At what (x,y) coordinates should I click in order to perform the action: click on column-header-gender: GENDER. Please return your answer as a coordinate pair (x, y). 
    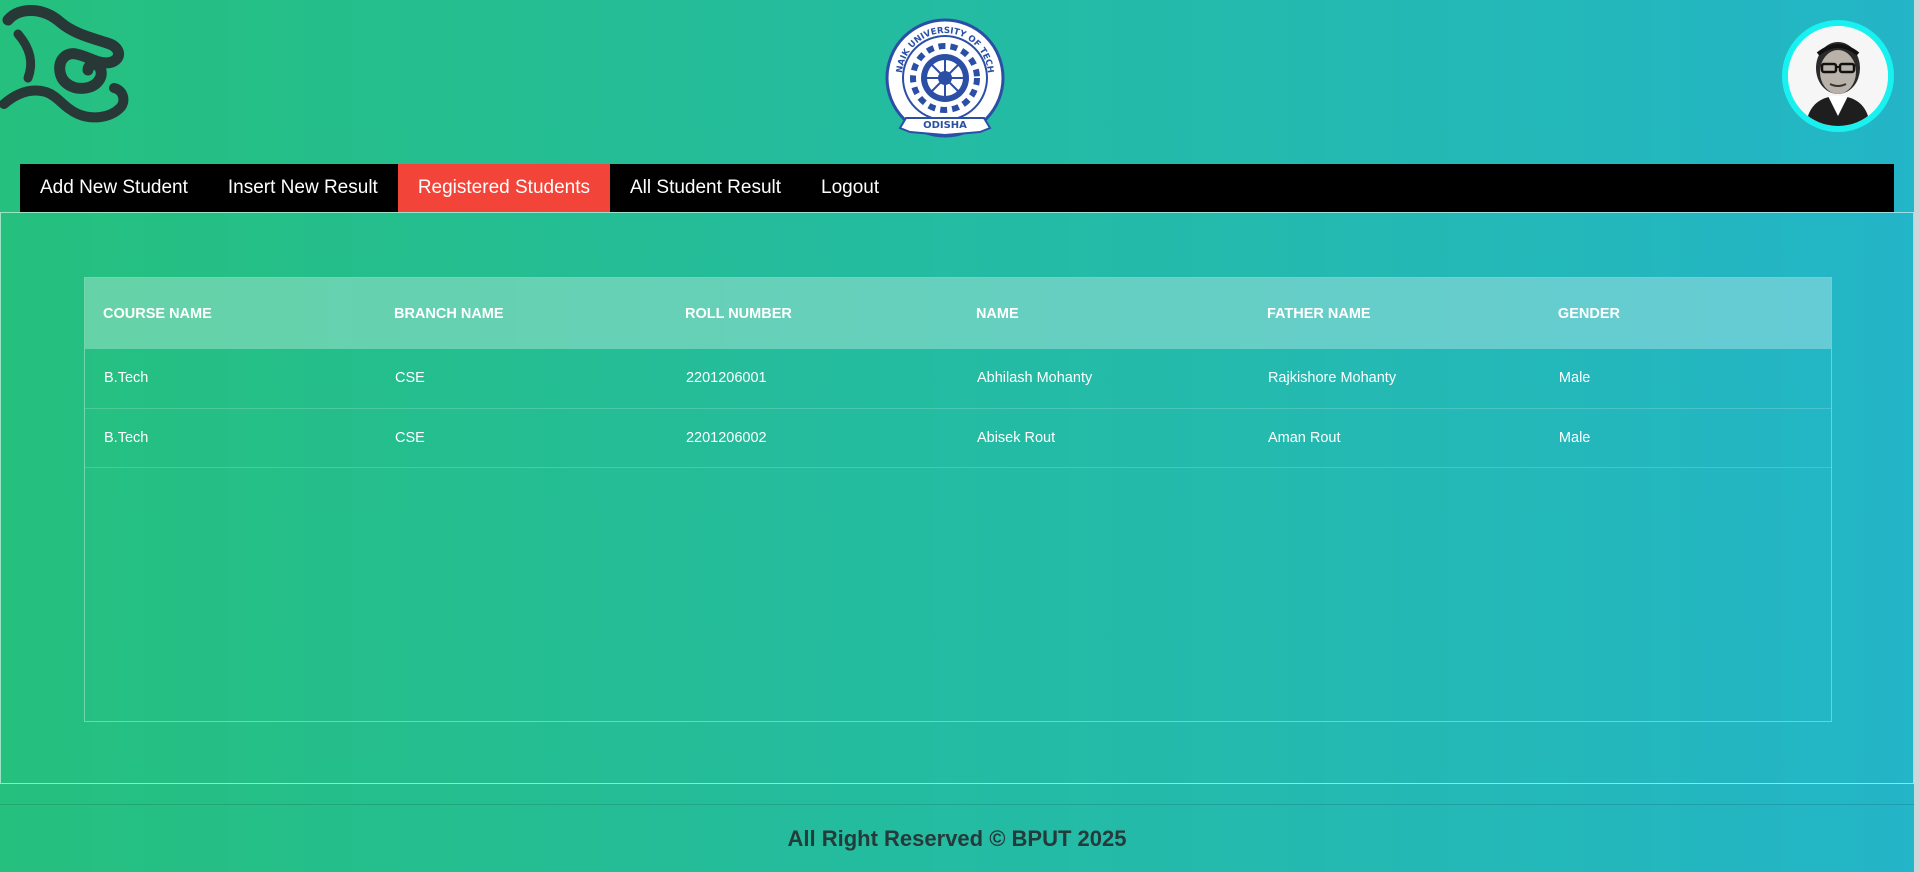
    Looking at the image, I should click on (1588, 313).